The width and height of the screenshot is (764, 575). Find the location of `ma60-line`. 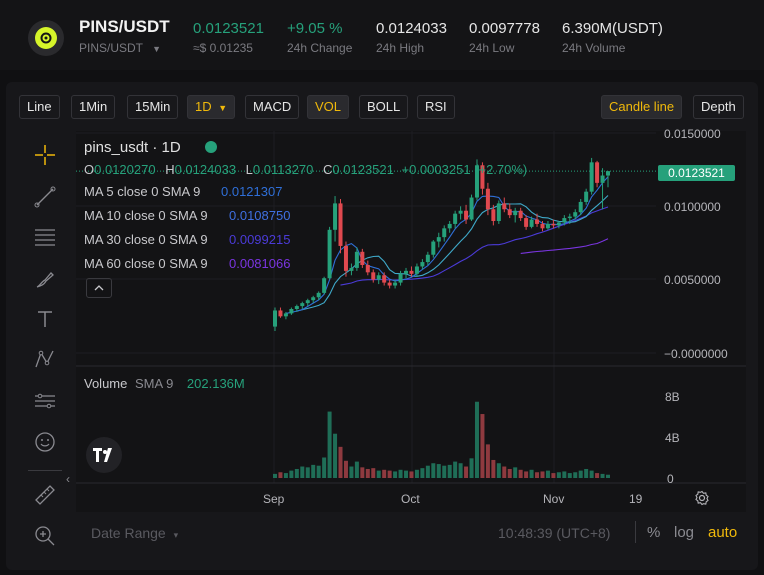

ma60-line is located at coordinates (564, 246).